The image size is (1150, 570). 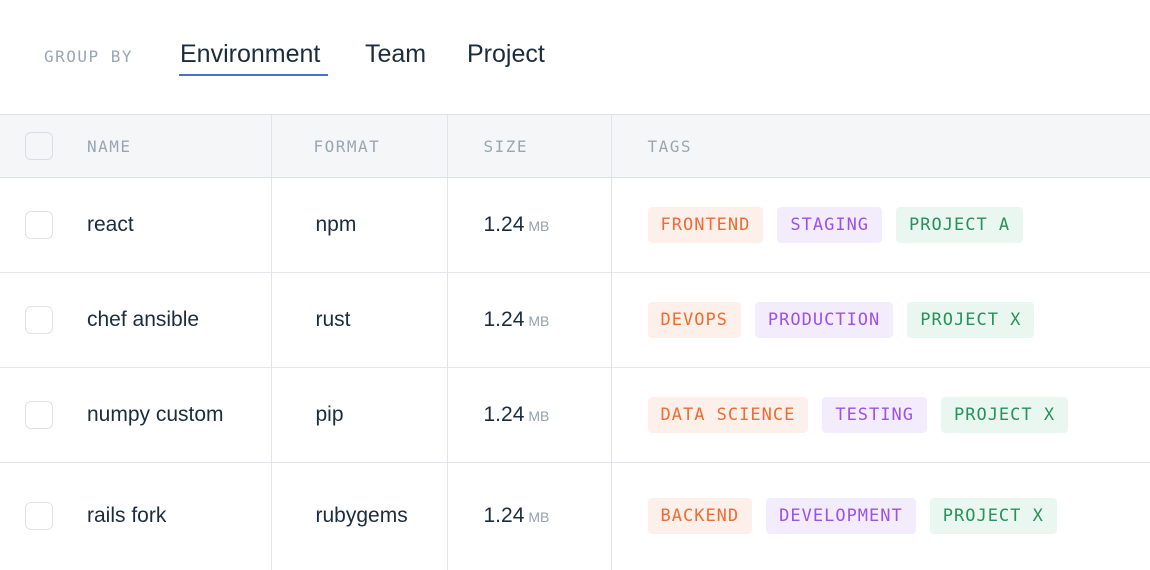 I want to click on header-name: NAME, so click(x=136, y=146).